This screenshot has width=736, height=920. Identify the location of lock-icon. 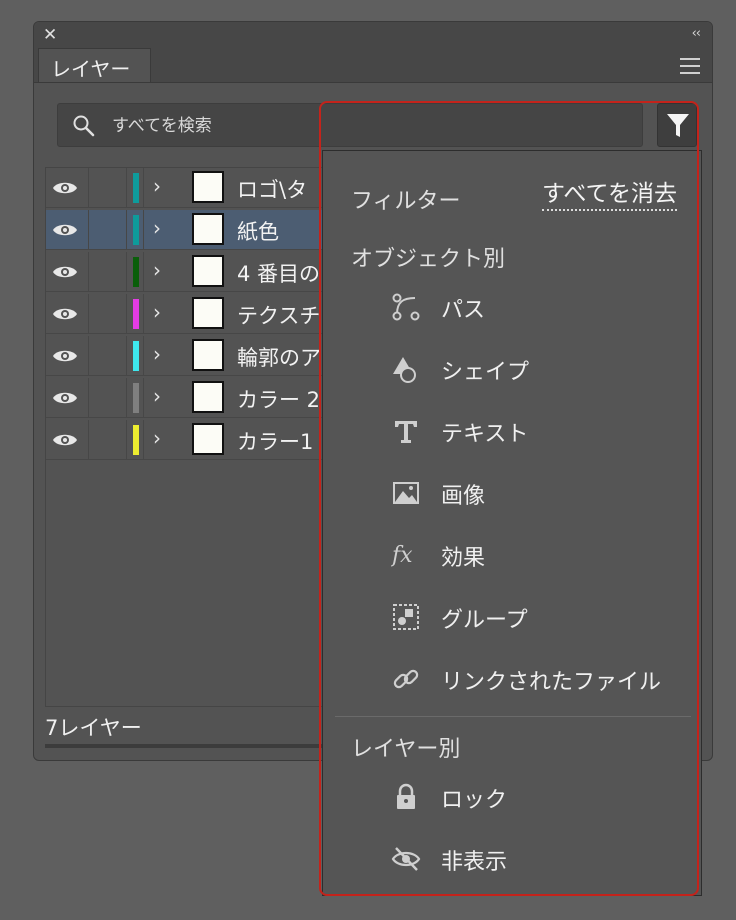
(406, 796).